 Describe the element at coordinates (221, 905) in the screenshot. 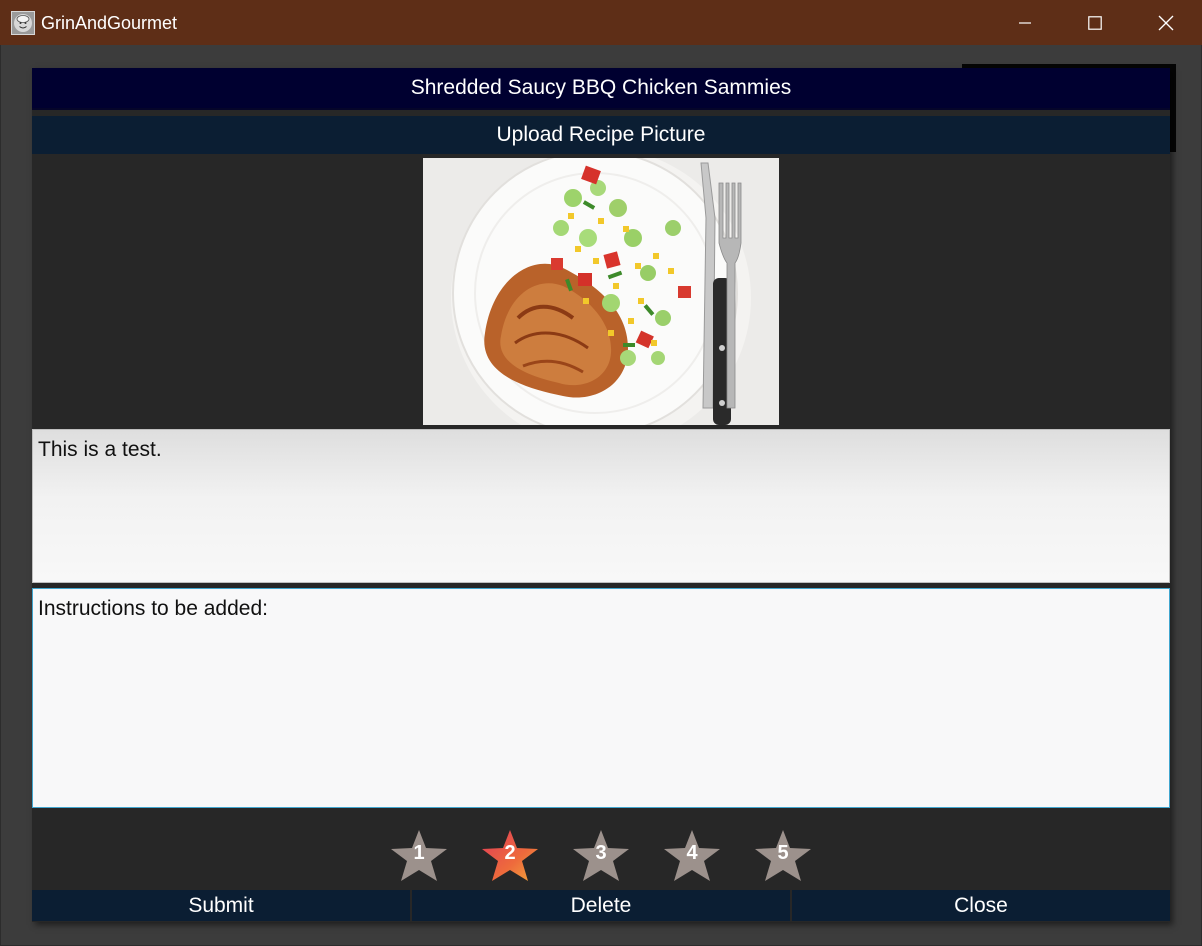

I see `submit-button: Submit` at that location.